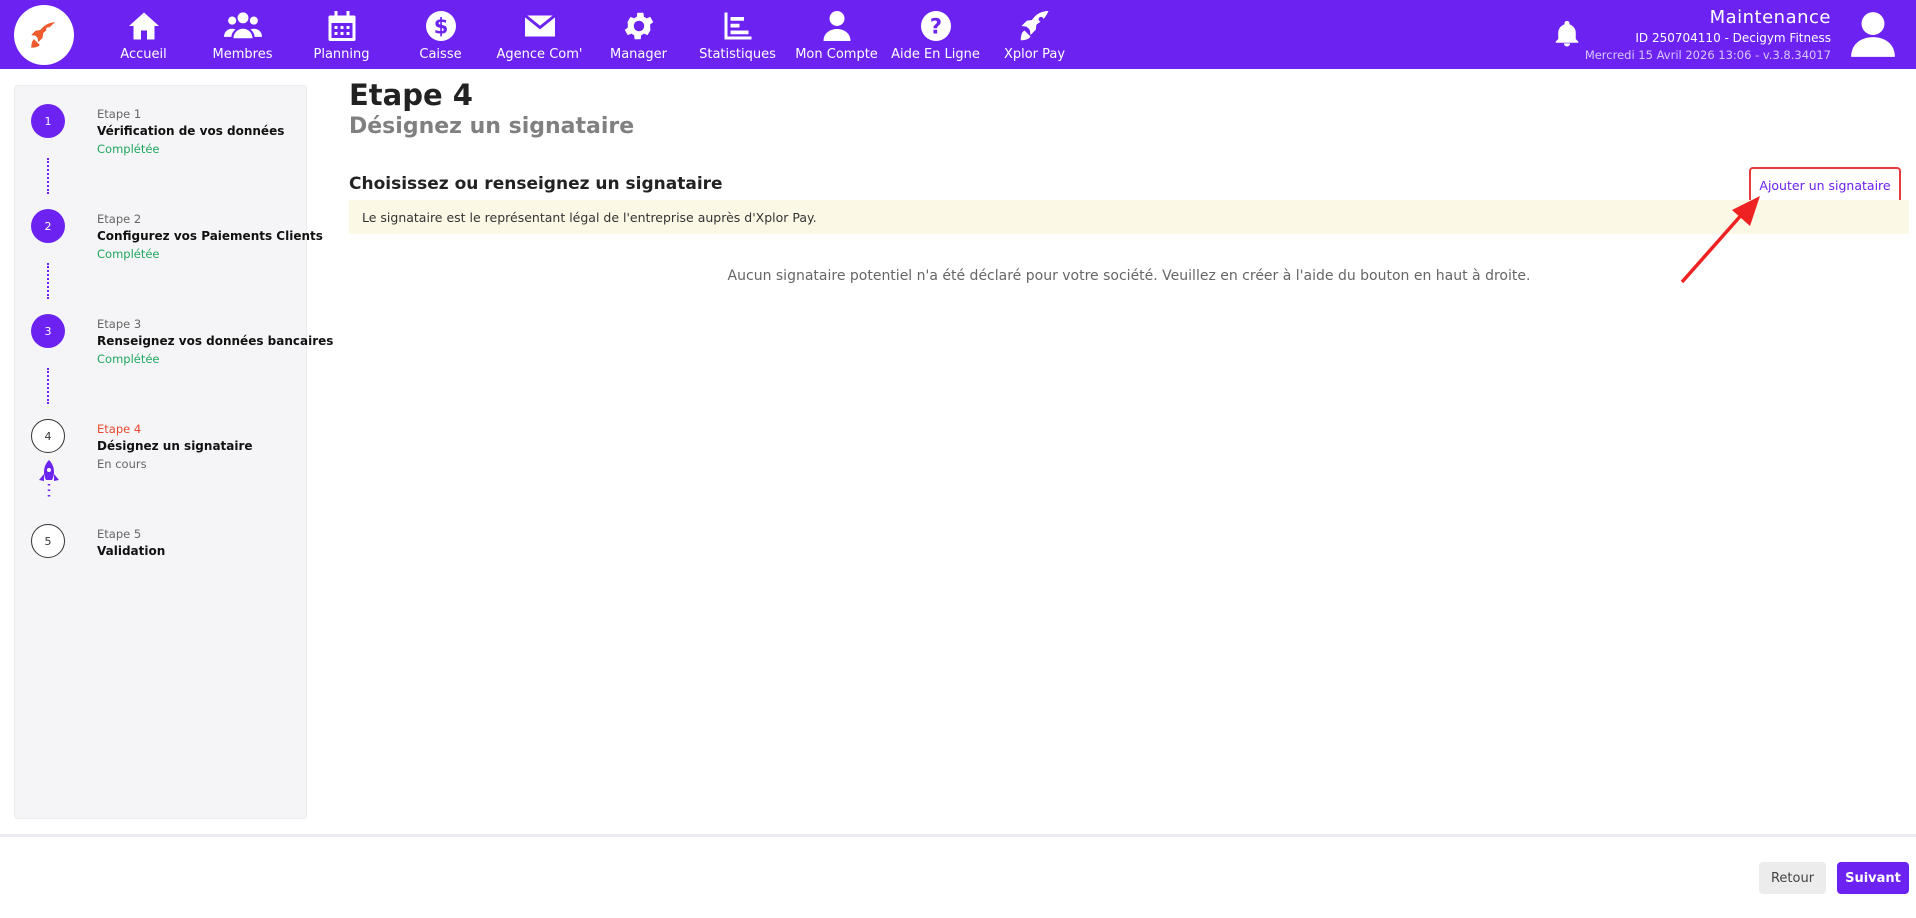 The height and width of the screenshot is (918, 1916). What do you see at coordinates (1873, 34) in the screenshot?
I see `user-avatar-icon` at bounding box center [1873, 34].